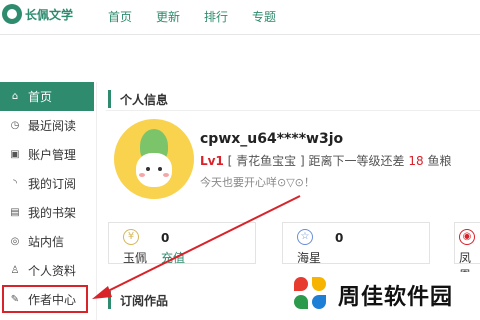  Describe the element at coordinates (15, 270) in the screenshot. I see `user-icon: ♙` at that location.